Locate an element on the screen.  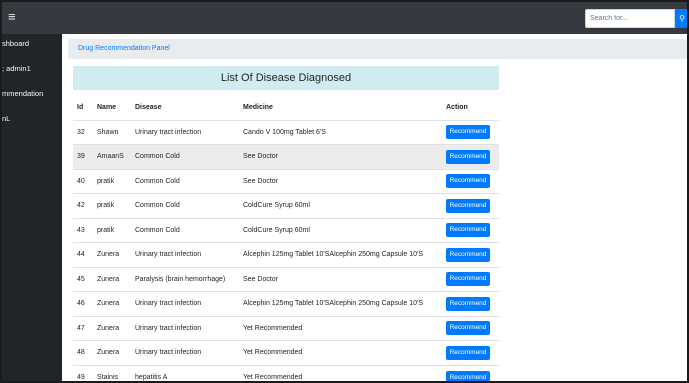
header-action: Action is located at coordinates (470, 108).